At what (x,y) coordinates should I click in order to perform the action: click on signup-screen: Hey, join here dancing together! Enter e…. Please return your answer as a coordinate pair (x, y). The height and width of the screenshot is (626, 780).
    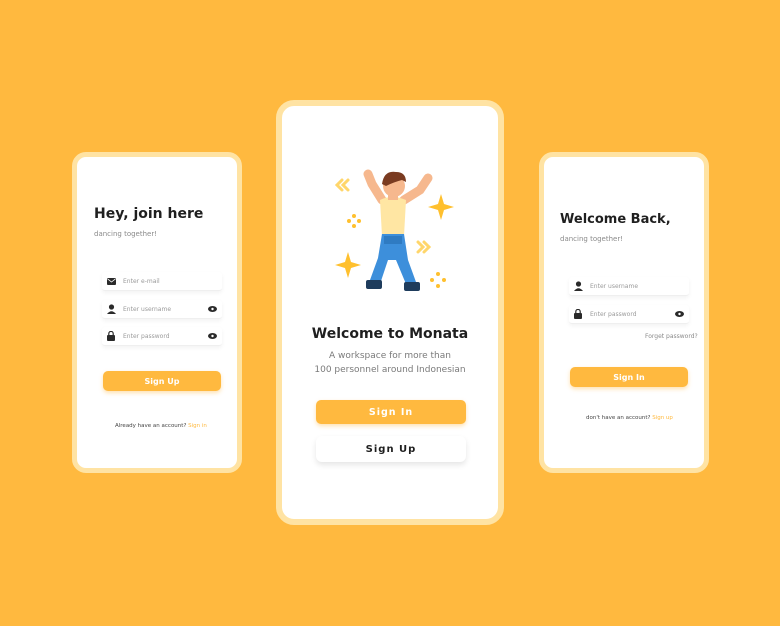
    Looking at the image, I should click on (157, 312).